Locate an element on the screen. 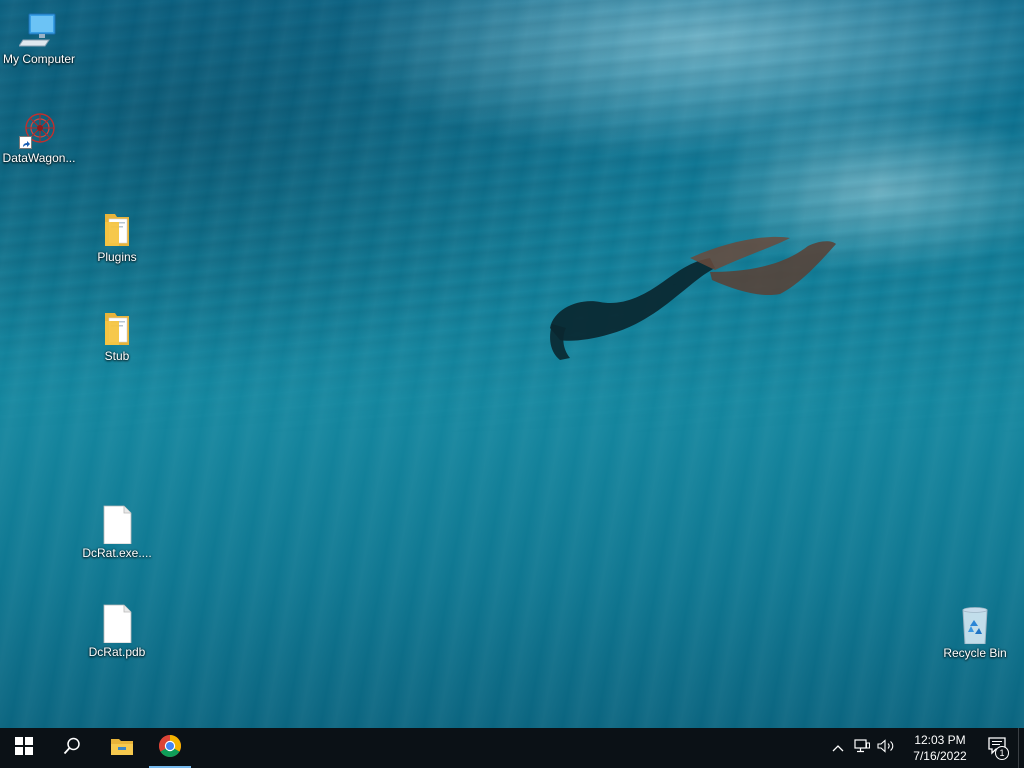  search-icon is located at coordinates (72, 748).